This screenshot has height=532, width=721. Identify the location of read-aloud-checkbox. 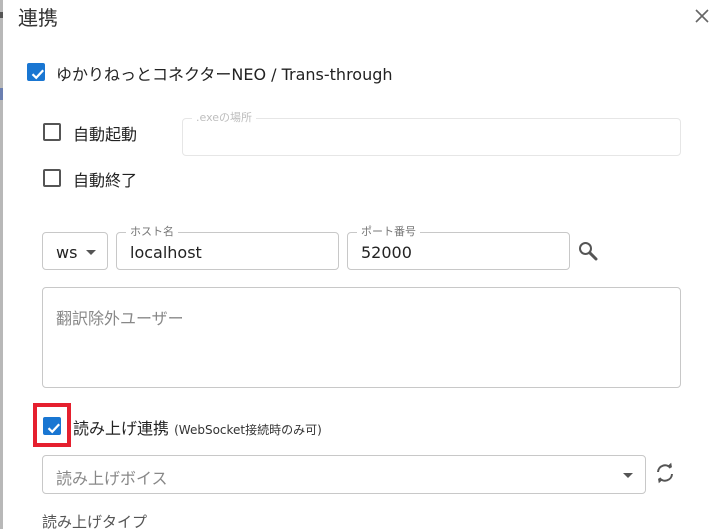
(52, 426).